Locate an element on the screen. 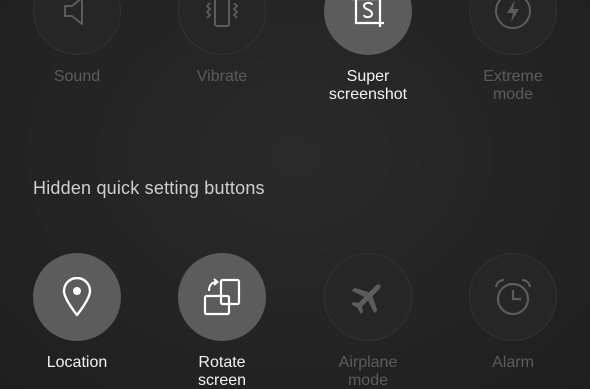 The image size is (590, 389). tile-super-screenshot-circle is located at coordinates (368, 27).